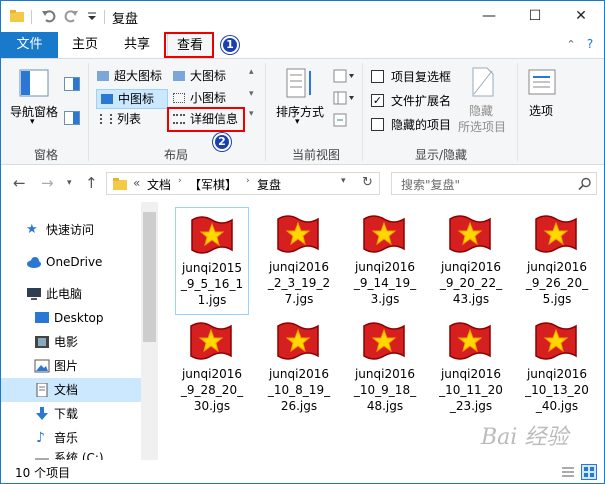 This screenshot has height=484, width=605. Describe the element at coordinates (251, 94) in the screenshot. I see `layout-scroll-down-icon: ▾` at that location.